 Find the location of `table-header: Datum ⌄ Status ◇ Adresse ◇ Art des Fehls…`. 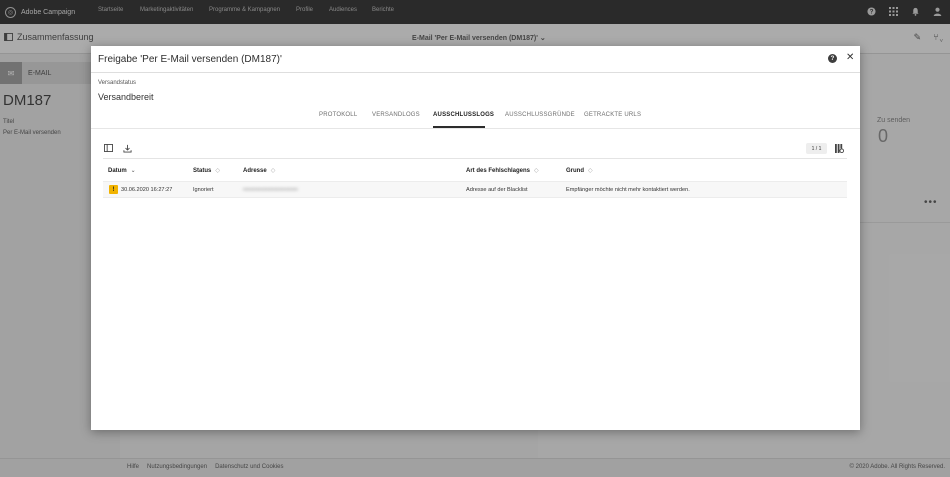

table-header: Datum ⌄ Status ◇ Adresse ◇ Art des Fehls… is located at coordinates (475, 171).